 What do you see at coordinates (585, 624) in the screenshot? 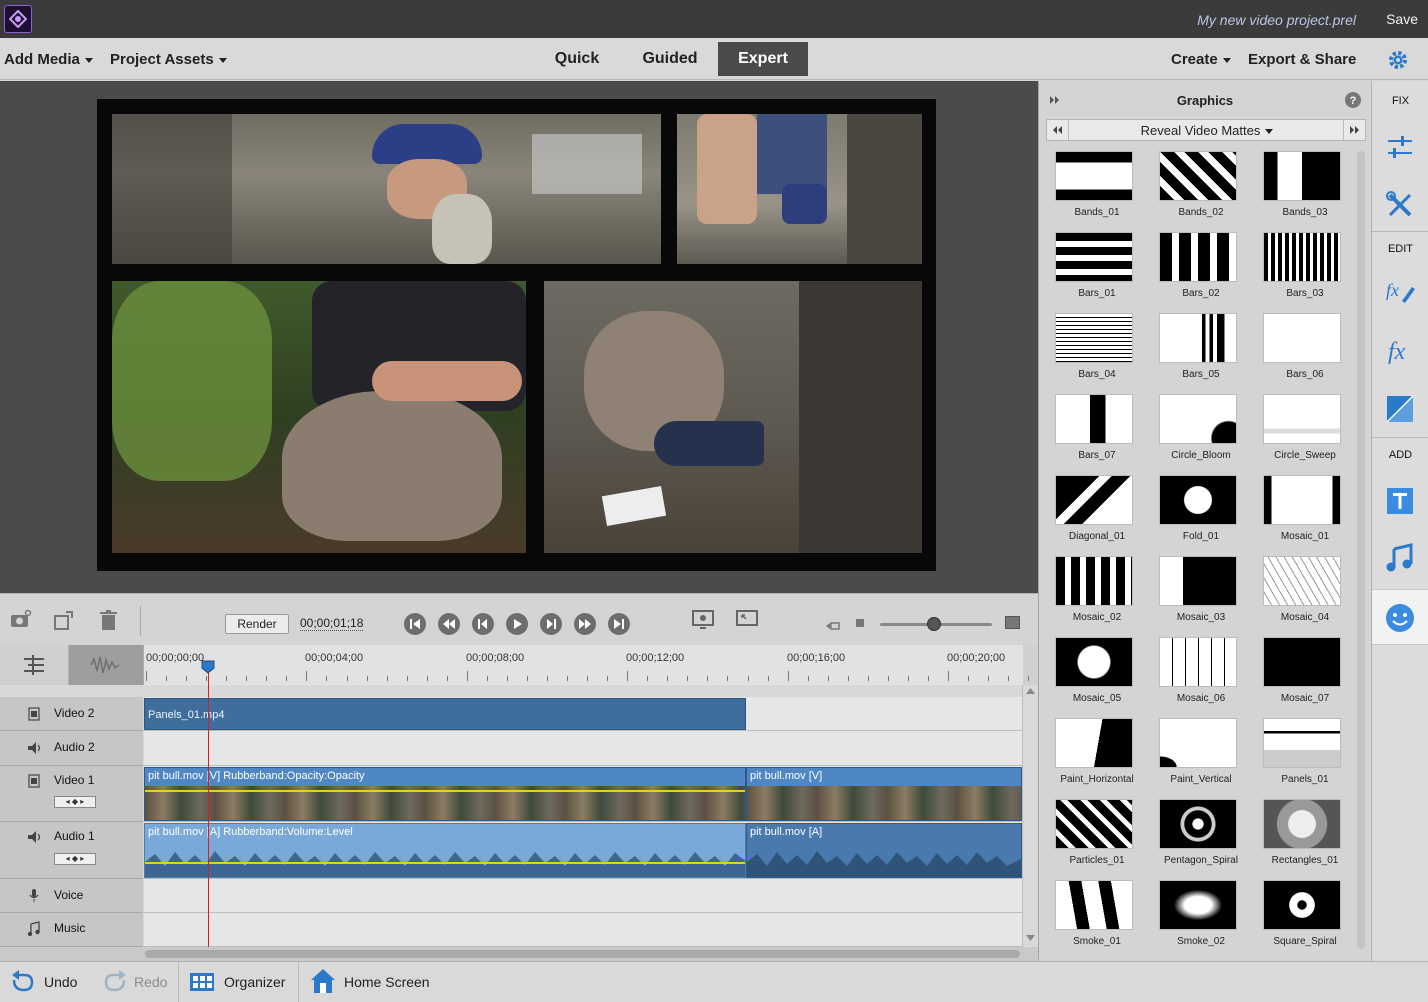
I see `next-edit-icon` at bounding box center [585, 624].